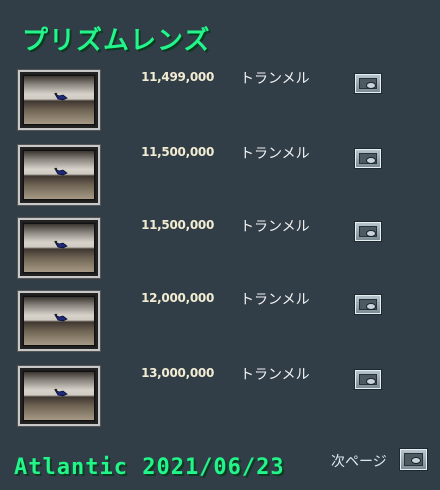 This screenshot has width=440, height=490. What do you see at coordinates (359, 461) in the screenshot?
I see `next-page-link: 次ページ` at bounding box center [359, 461].